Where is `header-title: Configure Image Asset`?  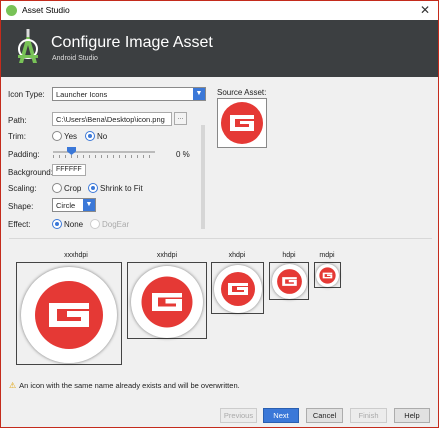 header-title: Configure Image Asset is located at coordinates (132, 42).